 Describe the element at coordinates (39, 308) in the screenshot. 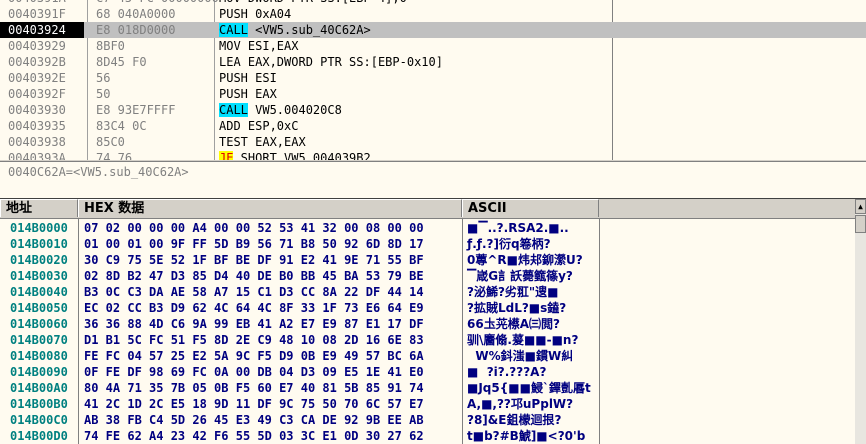

I see `dump-address: 014B0050` at that location.